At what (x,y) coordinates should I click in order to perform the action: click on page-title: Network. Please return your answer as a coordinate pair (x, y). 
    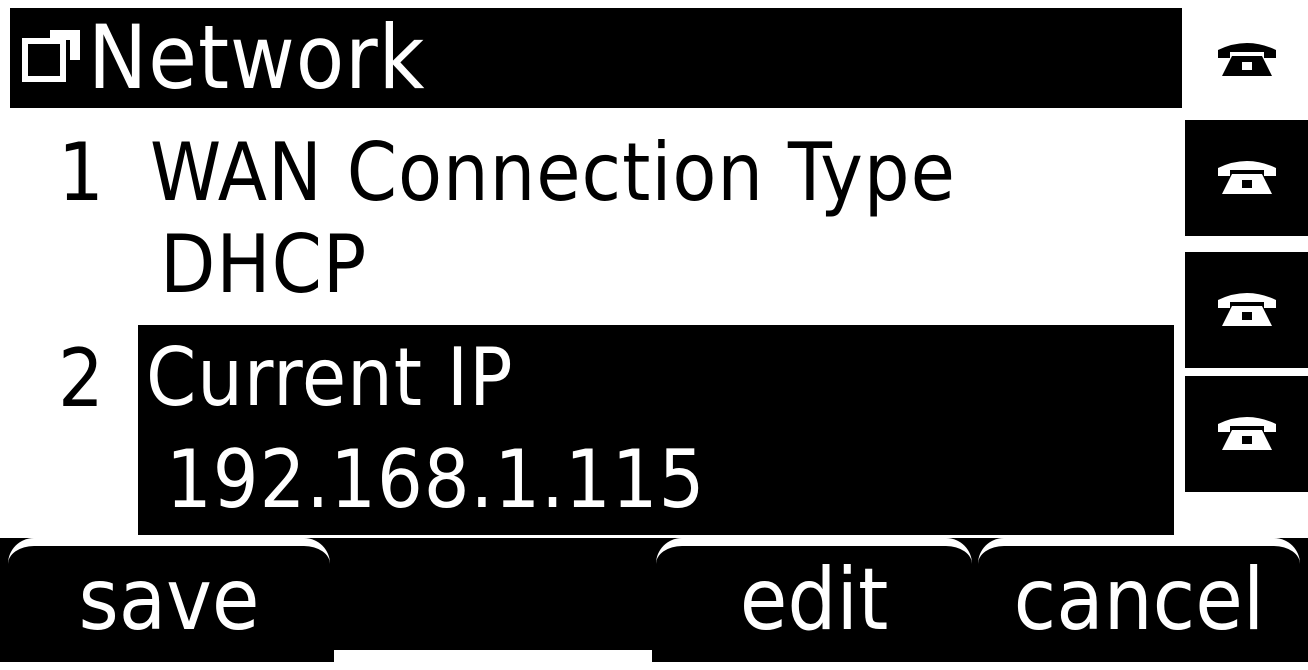
    Looking at the image, I should click on (257, 57).